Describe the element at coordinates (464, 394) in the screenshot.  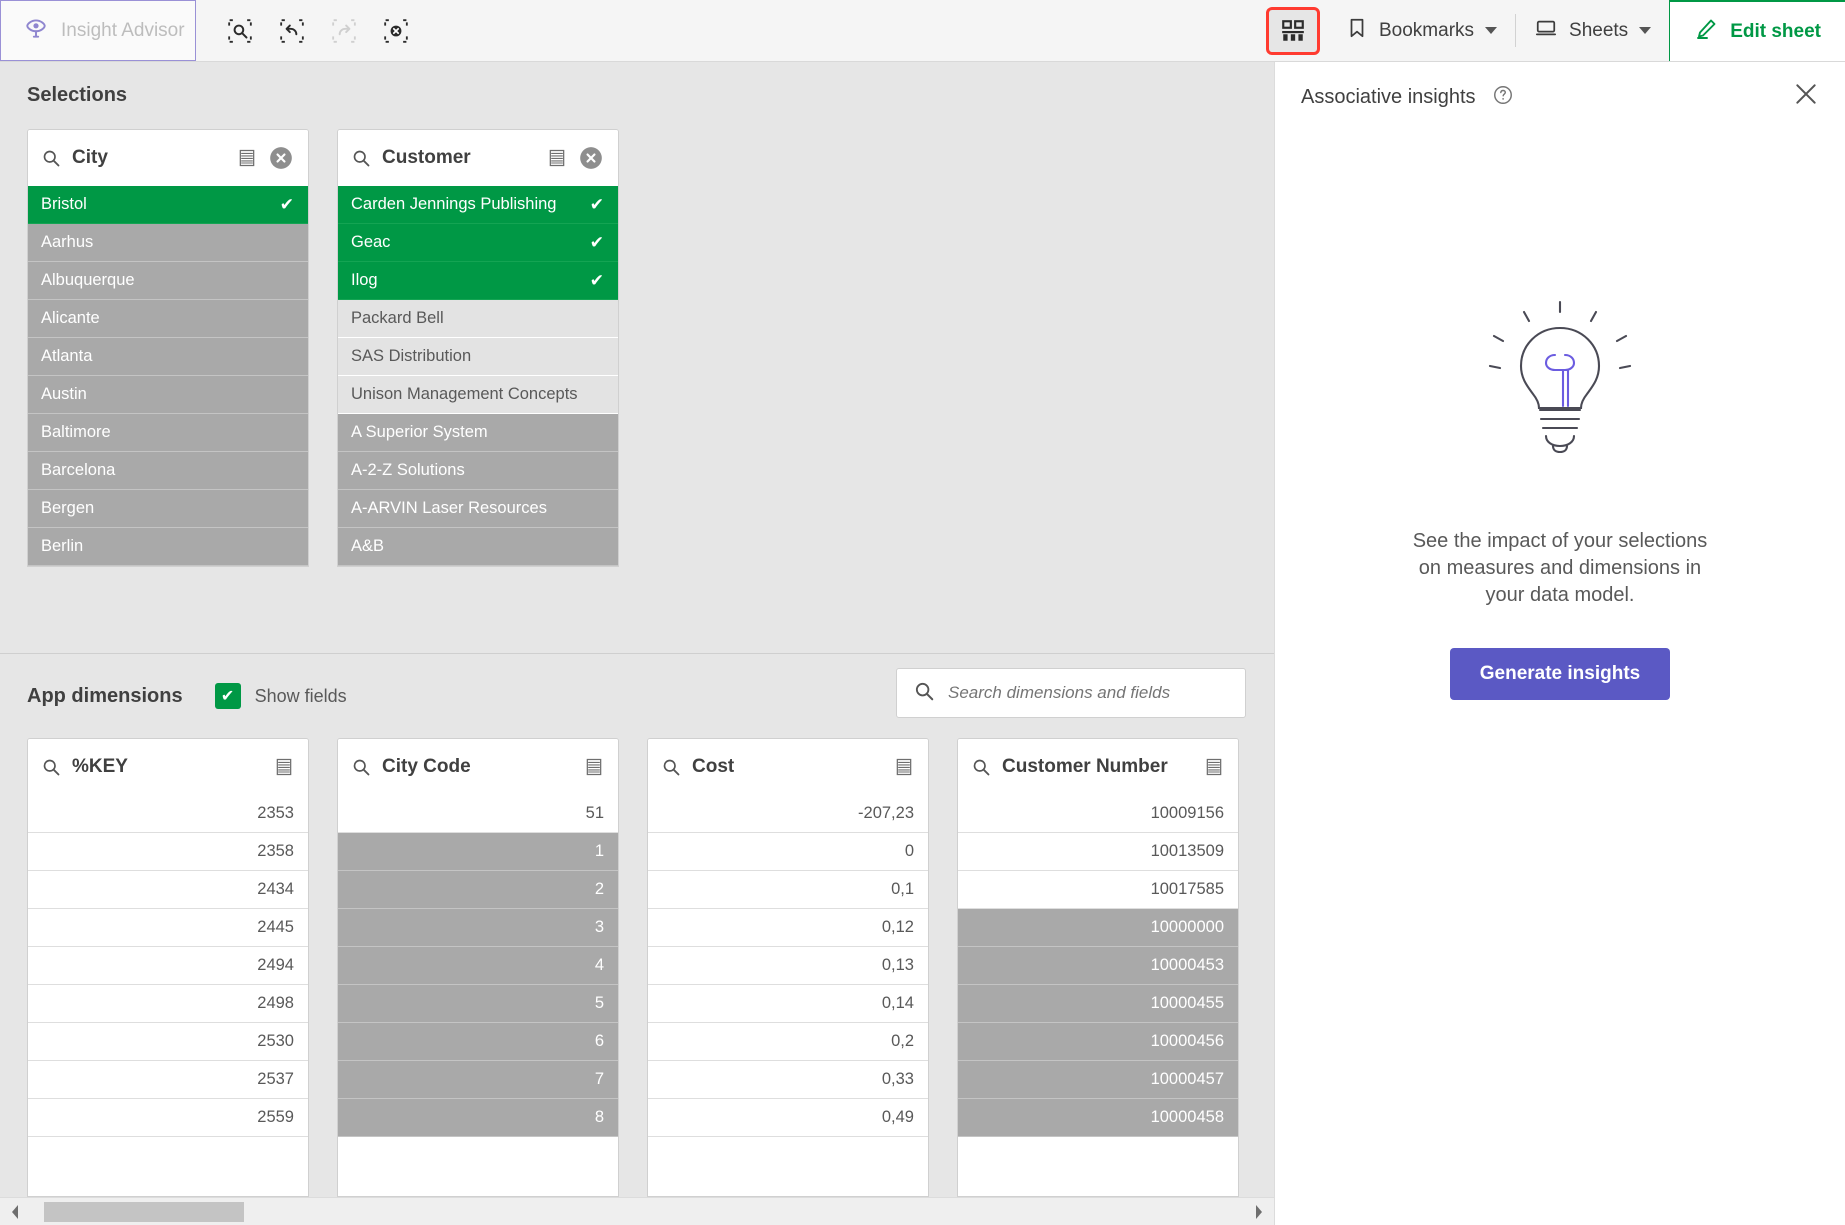
I see `listbox-item-value: Unison Management Concepts` at that location.